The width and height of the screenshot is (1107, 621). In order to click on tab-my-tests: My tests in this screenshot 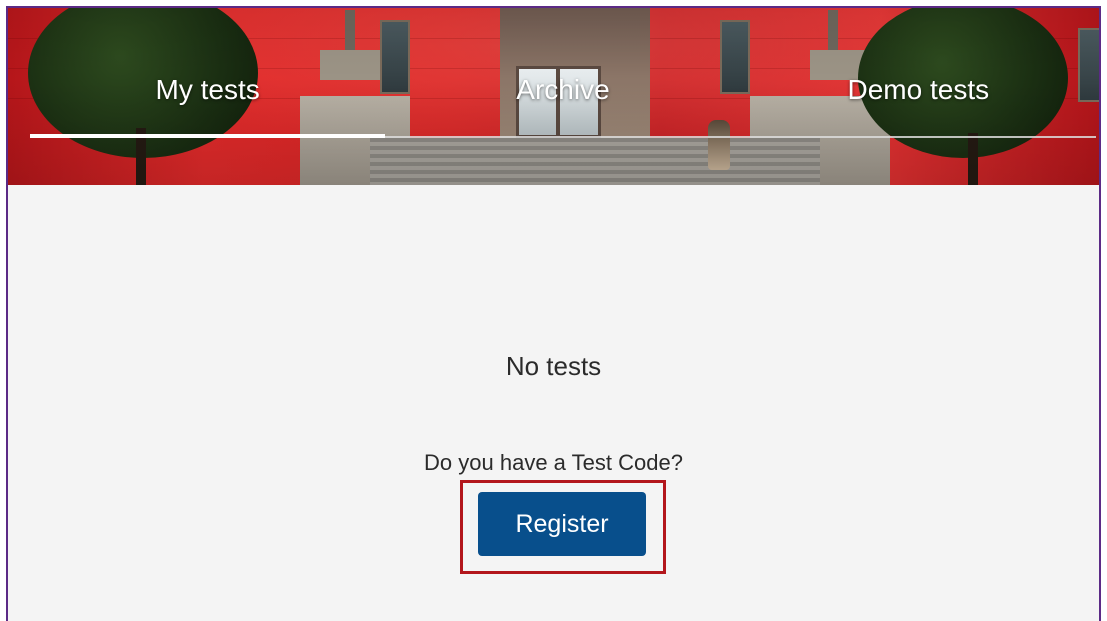, I will do `click(207, 104)`.